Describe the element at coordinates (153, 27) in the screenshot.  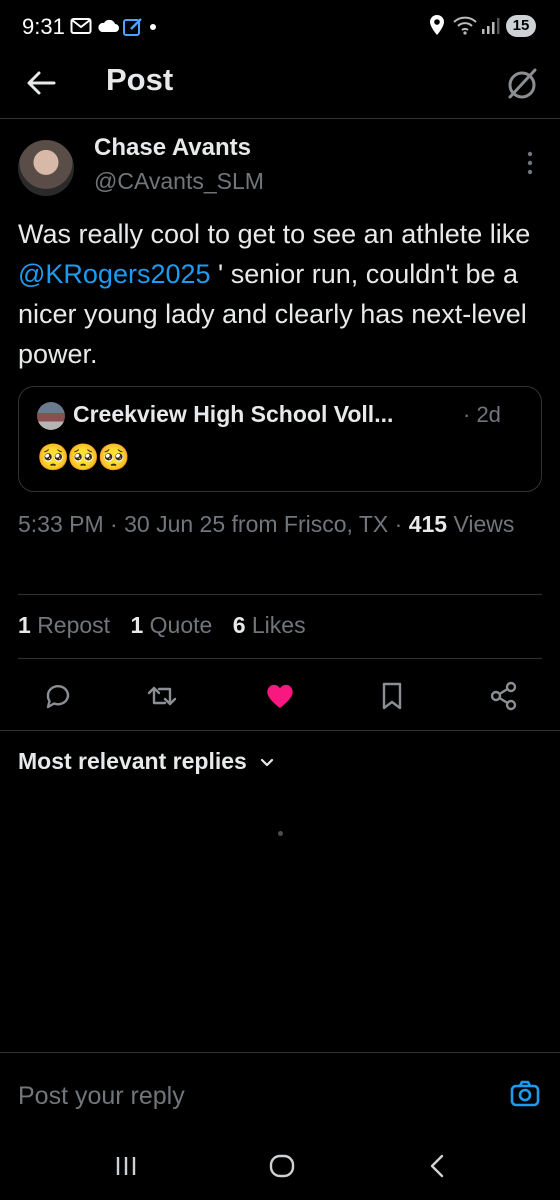
I see `notification-dot-icon` at that location.